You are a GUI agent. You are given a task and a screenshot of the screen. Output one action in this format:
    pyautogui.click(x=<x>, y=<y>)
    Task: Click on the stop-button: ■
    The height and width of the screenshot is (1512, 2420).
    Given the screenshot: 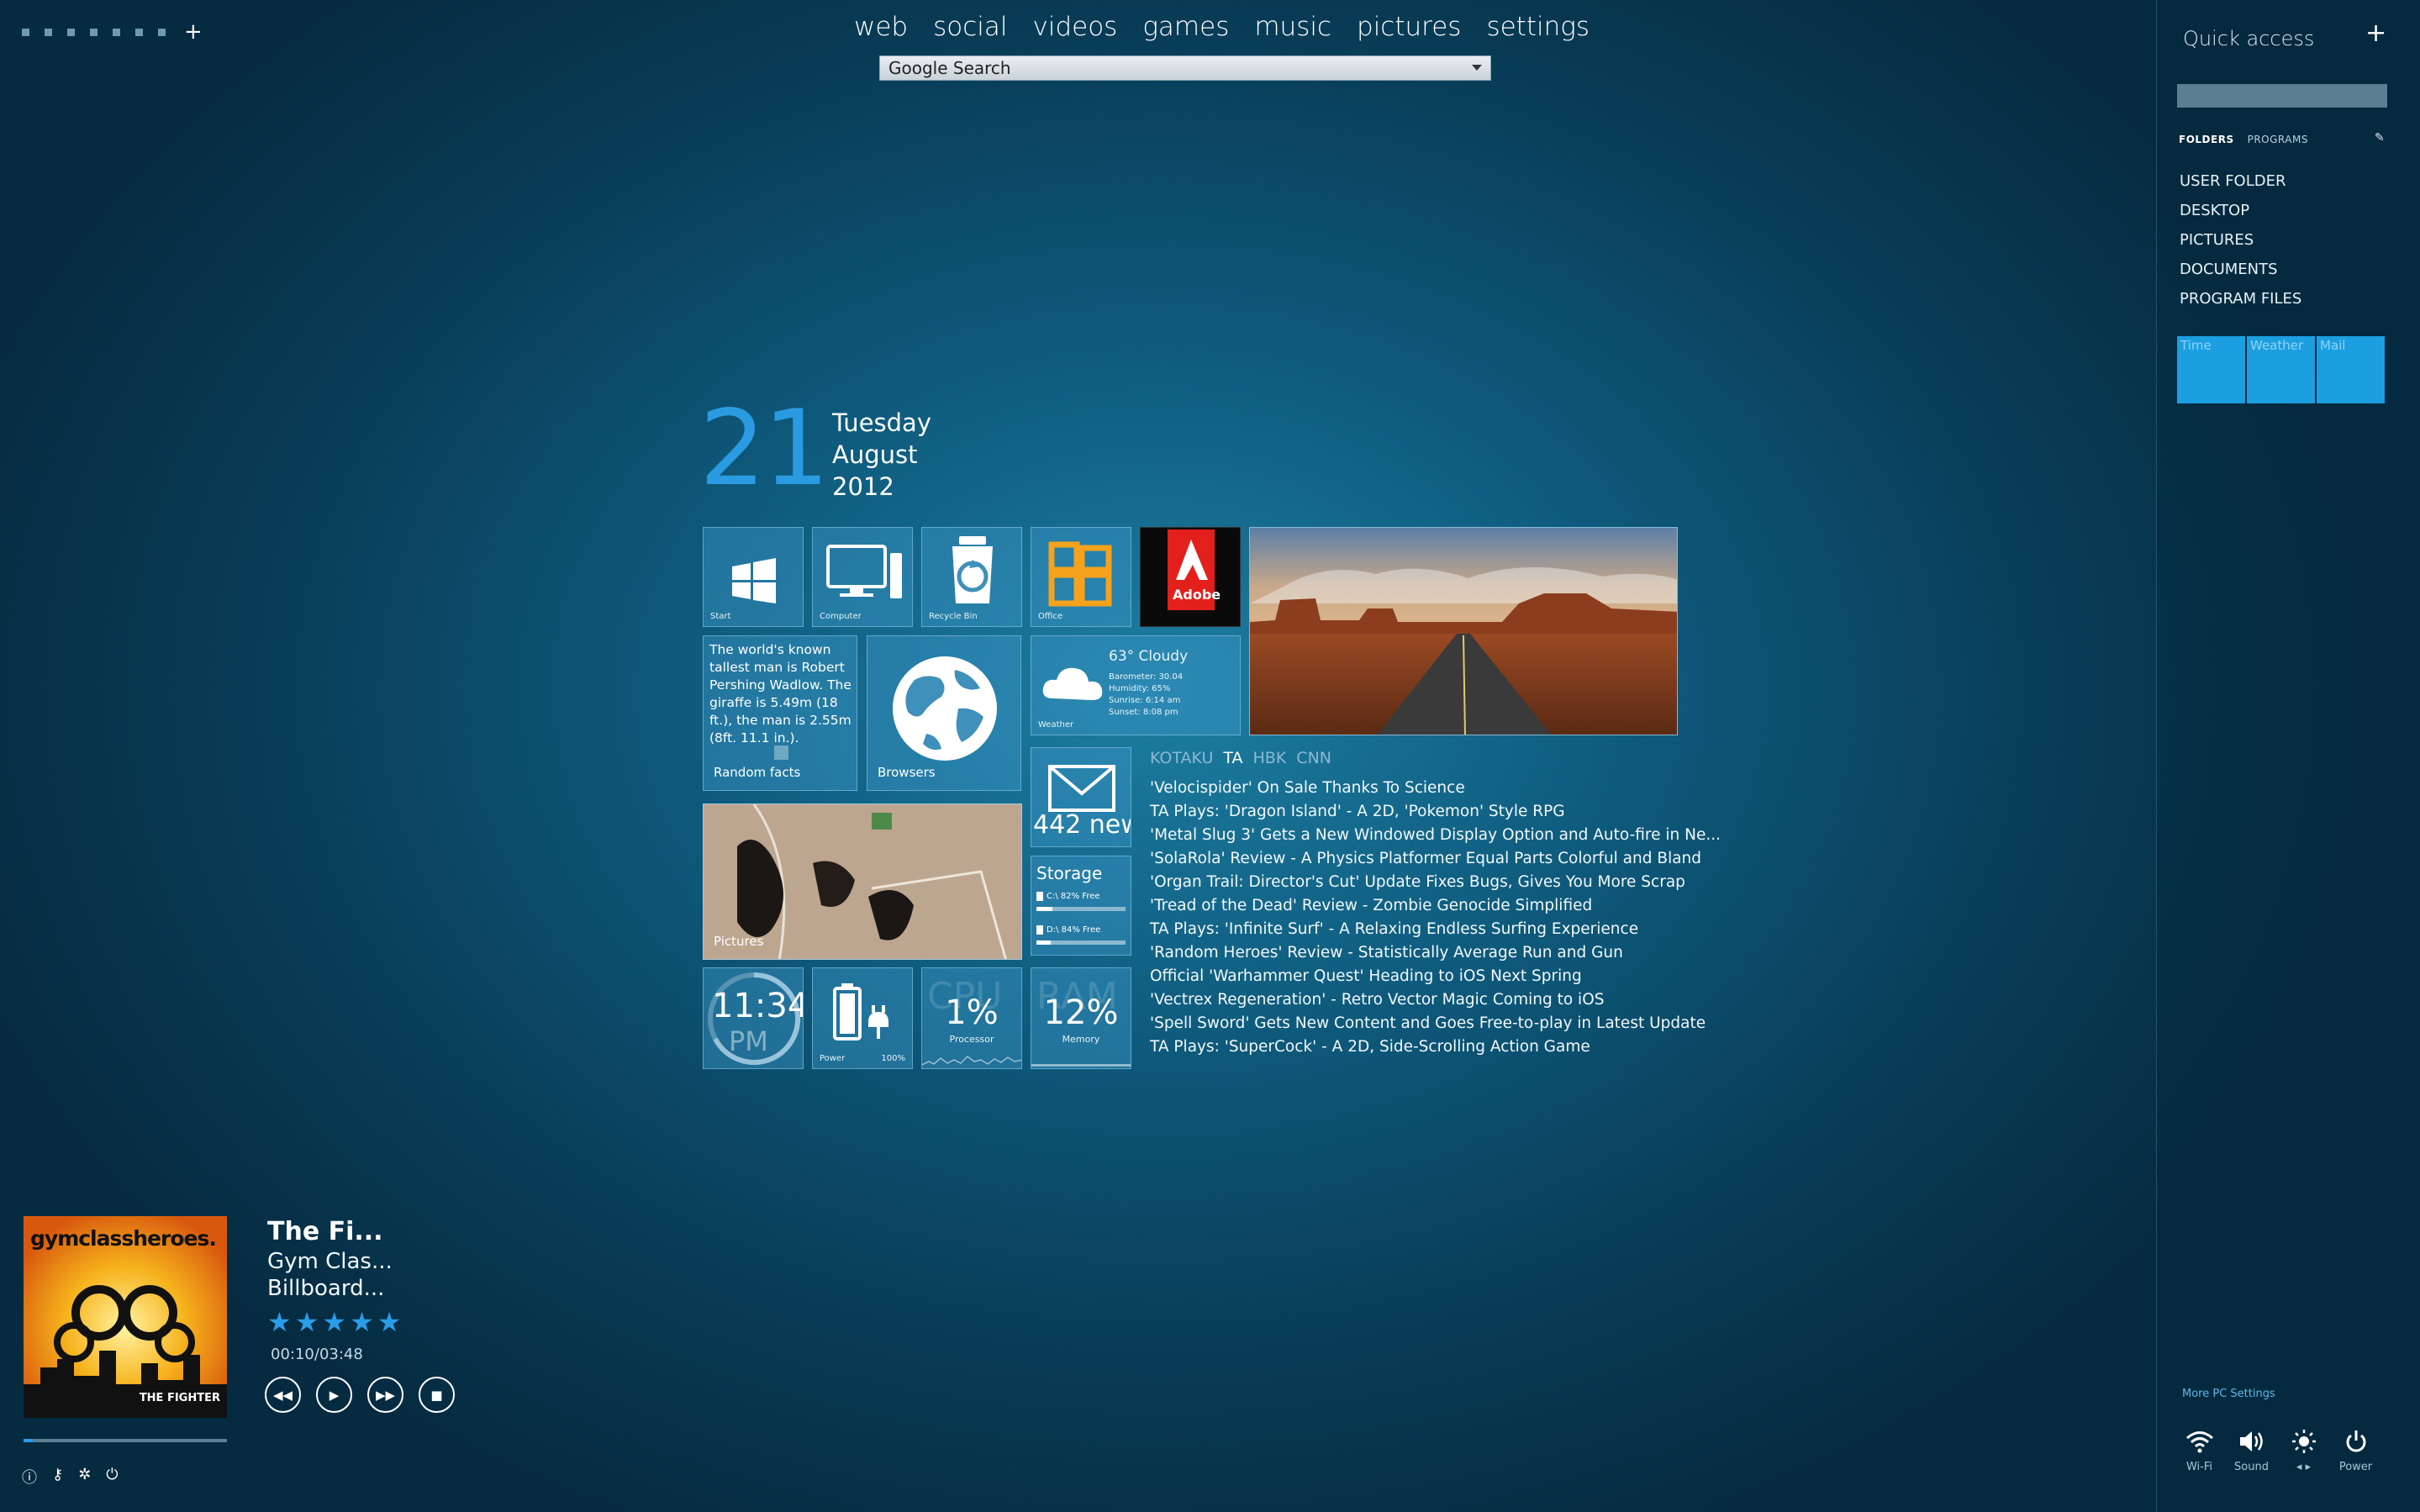 What is the action you would take?
    pyautogui.click(x=437, y=1395)
    